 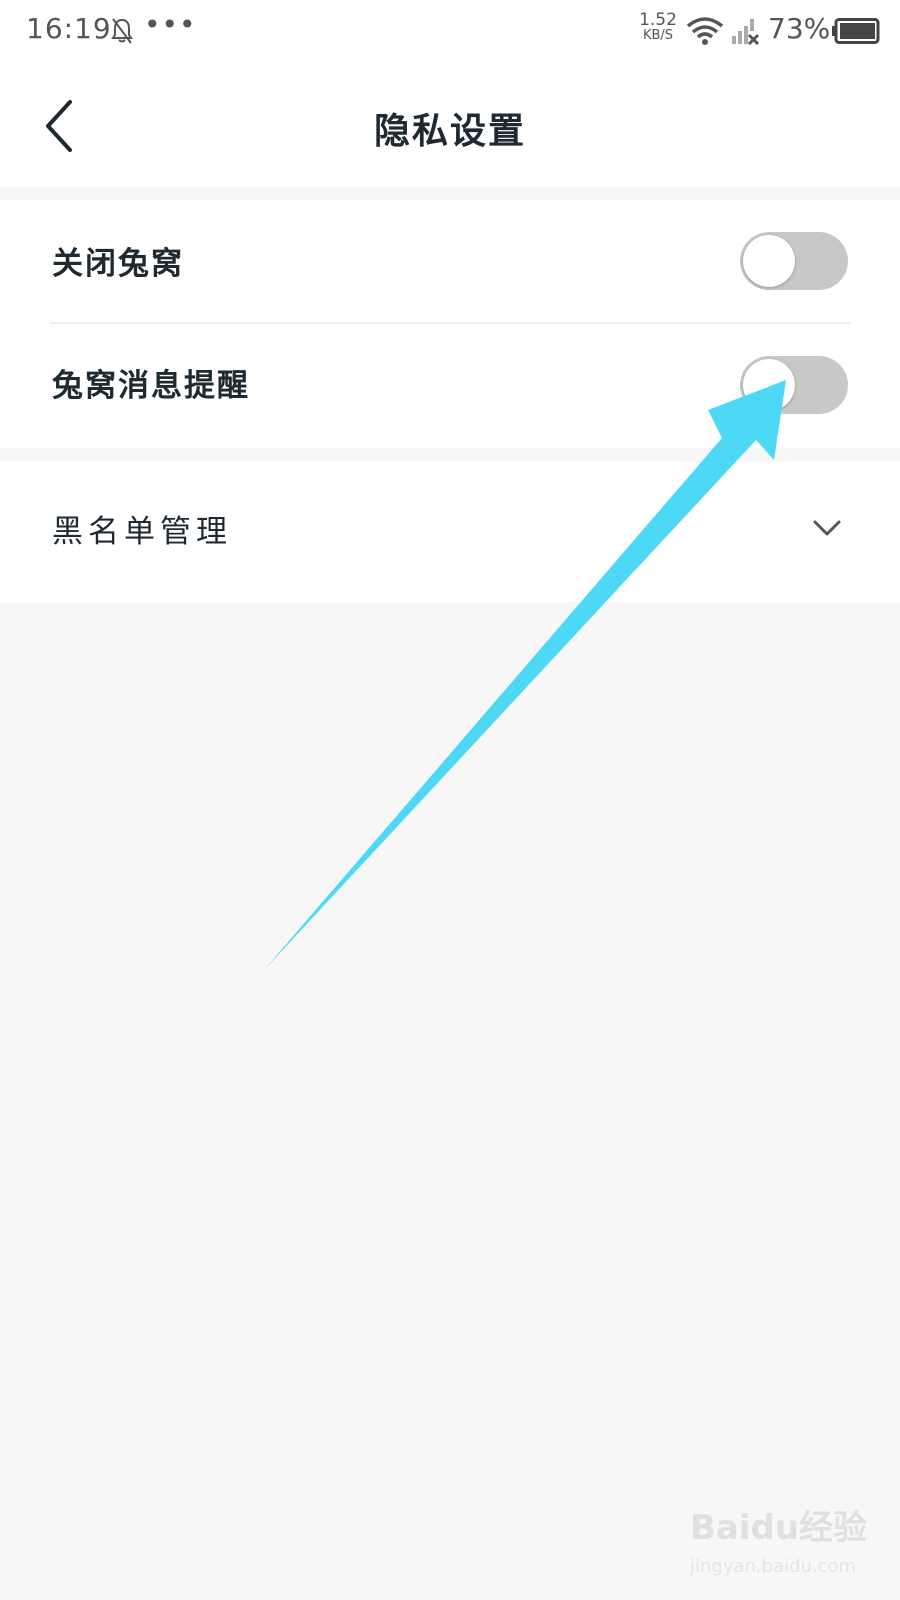 I want to click on battery-percent: 73%, so click(x=799, y=28).